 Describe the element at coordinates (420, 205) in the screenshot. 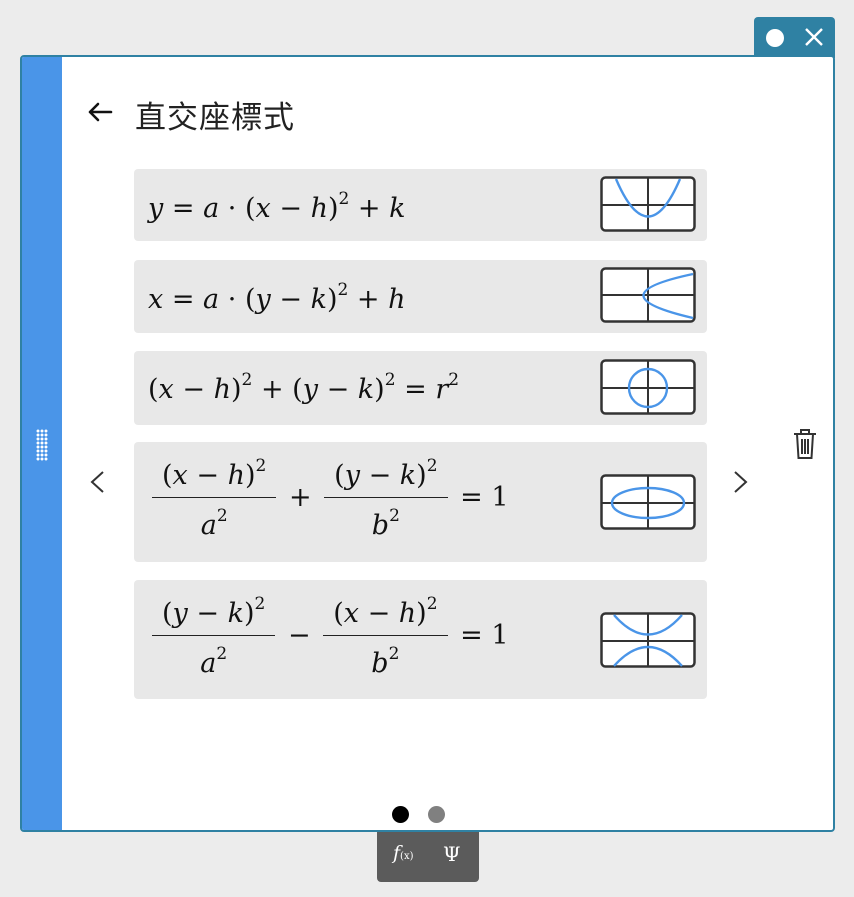

I see `formula-card-vertical-parabola: y = a · (x − h)2 + k` at that location.